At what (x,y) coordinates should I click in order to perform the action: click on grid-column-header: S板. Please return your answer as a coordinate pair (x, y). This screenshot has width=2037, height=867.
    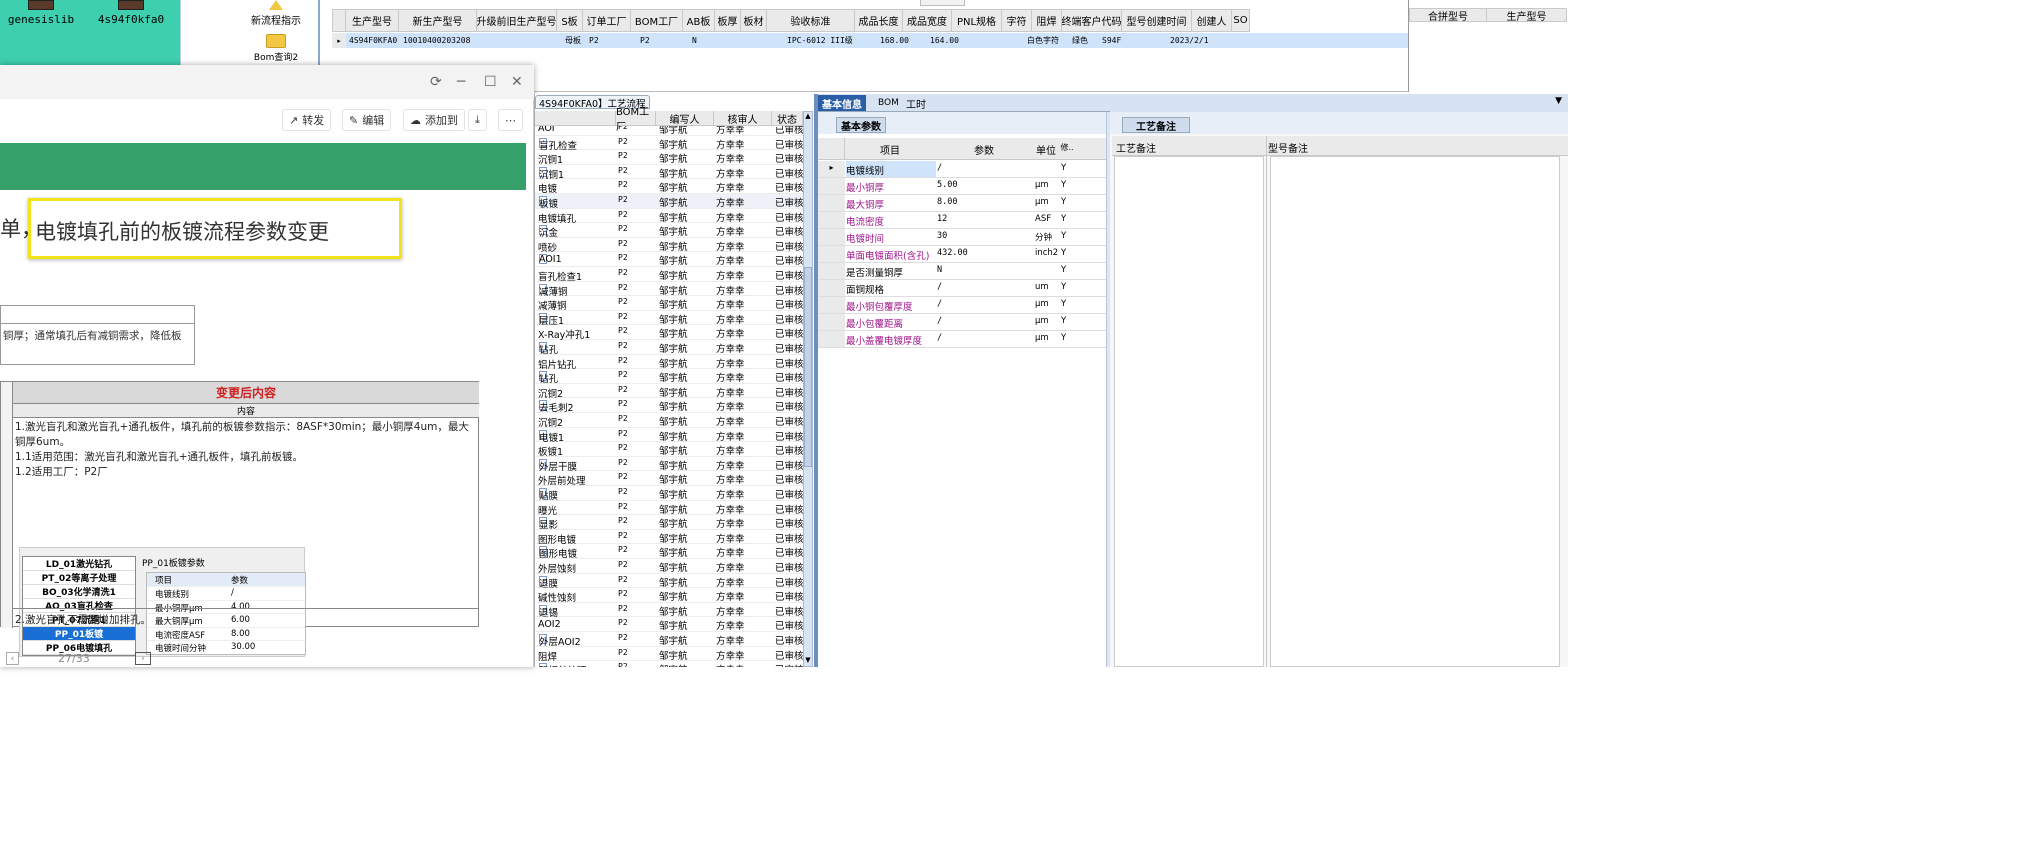
    Looking at the image, I should click on (570, 20).